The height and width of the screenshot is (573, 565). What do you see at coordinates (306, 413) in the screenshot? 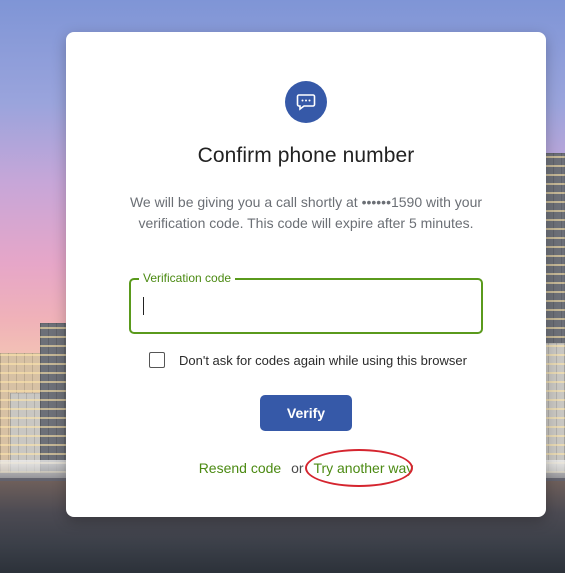
I see `verify-button: Verify` at bounding box center [306, 413].